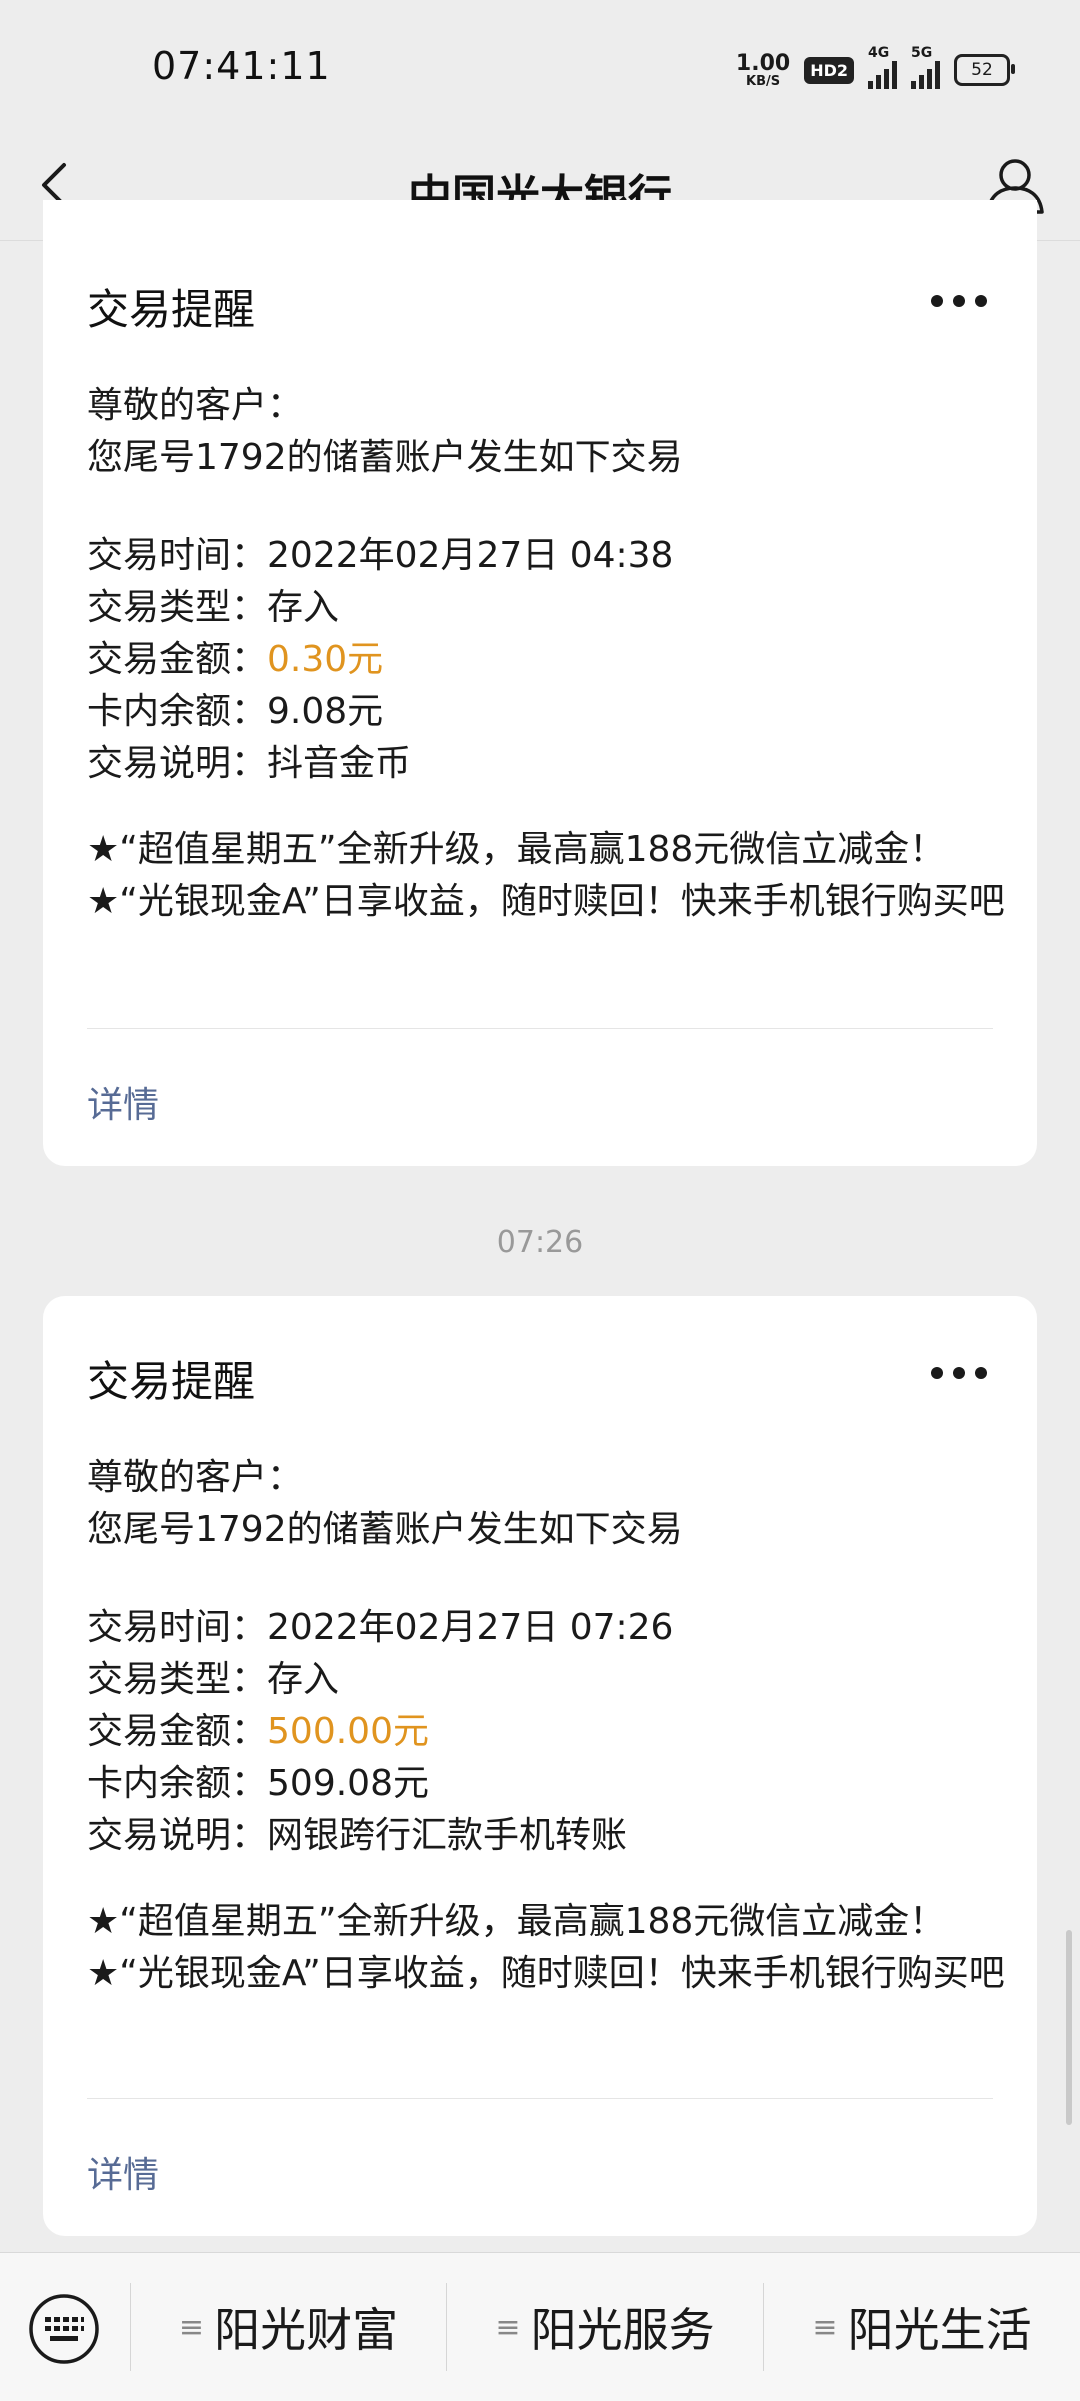 This screenshot has width=1080, height=2401. Describe the element at coordinates (939, 2330) in the screenshot. I see `menu-item-label: 阳光生活` at that location.